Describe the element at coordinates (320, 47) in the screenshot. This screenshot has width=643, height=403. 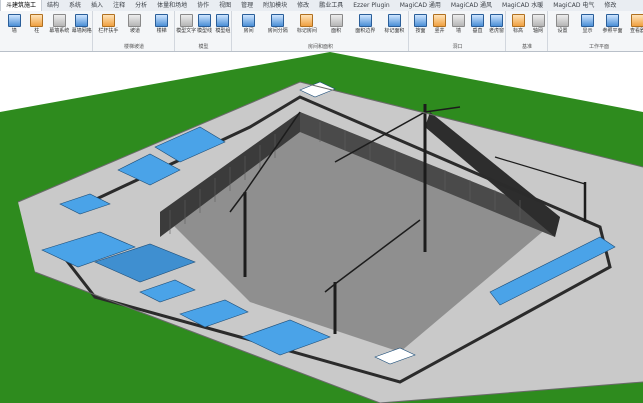
I see `ribbon-group-label: 房间和面积` at that location.